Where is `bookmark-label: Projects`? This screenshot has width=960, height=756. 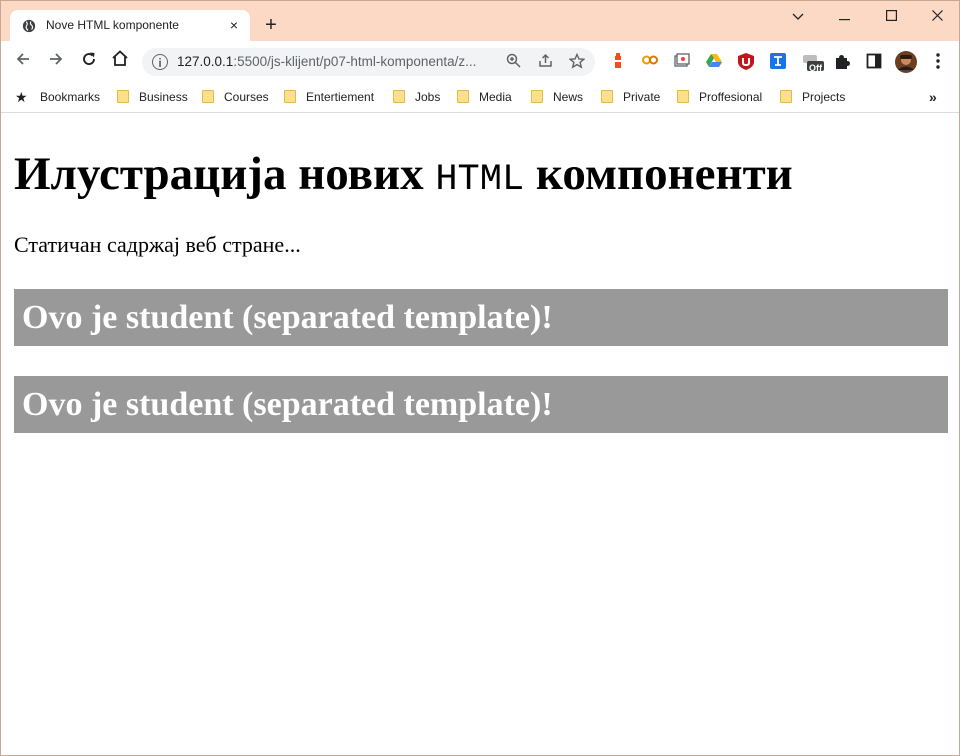
bookmark-label: Projects is located at coordinates (824, 97).